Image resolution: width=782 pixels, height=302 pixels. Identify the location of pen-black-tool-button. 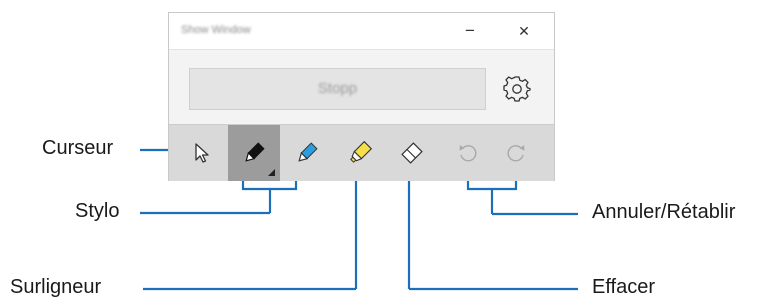
(254, 153).